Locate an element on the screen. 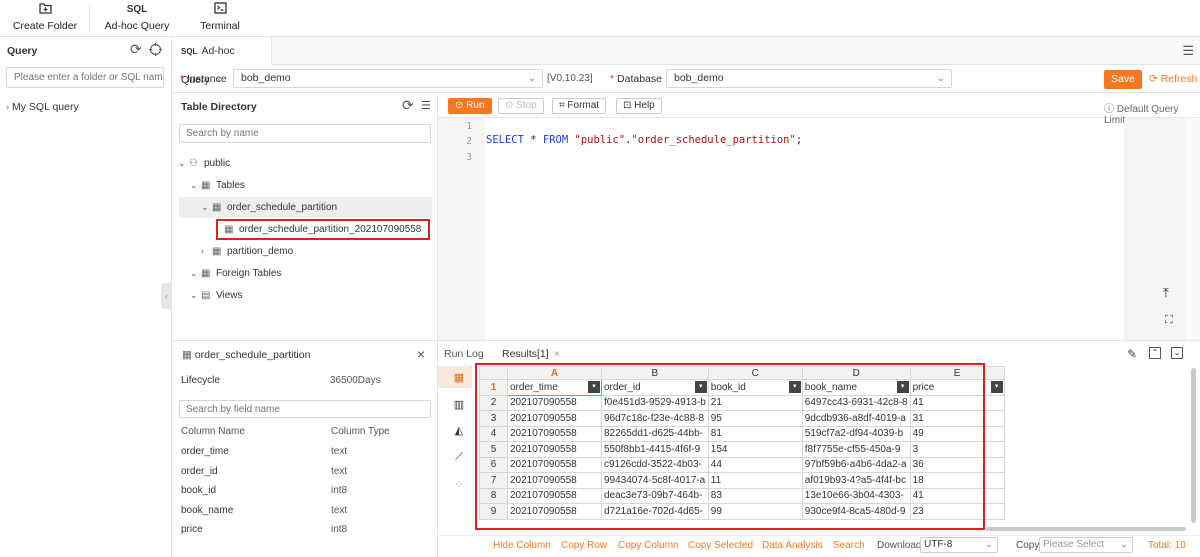 This screenshot has width=1200, height=557. my-sql-query-item: › My SQL query is located at coordinates (42, 107).